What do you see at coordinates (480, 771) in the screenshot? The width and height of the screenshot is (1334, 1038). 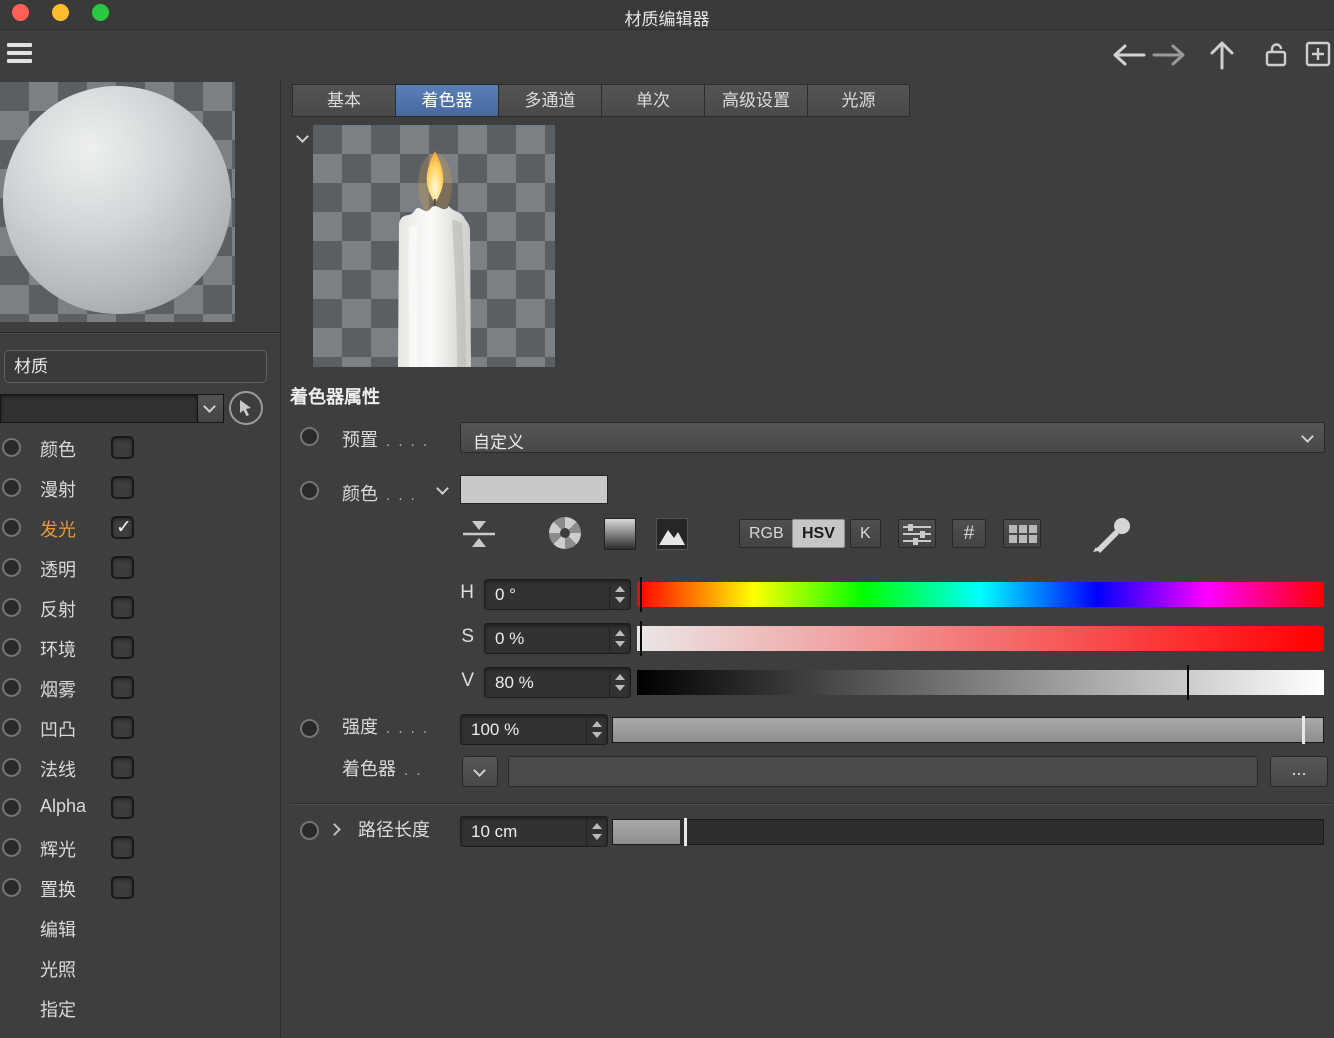 I see `shader-type-dropdown` at bounding box center [480, 771].